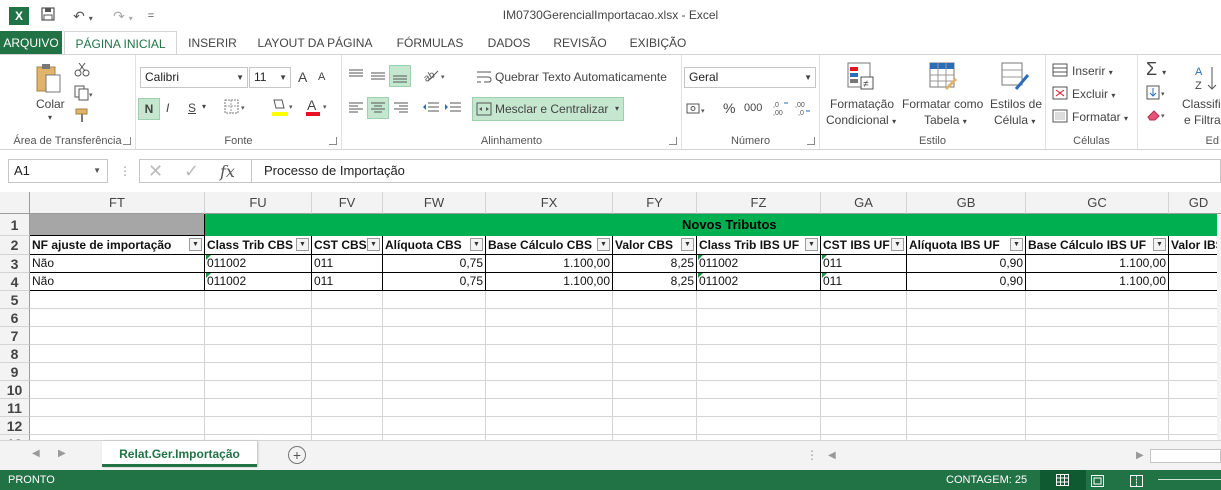 The width and height of the screenshot is (1221, 490). I want to click on page-break-view-icon, so click(1136, 482).